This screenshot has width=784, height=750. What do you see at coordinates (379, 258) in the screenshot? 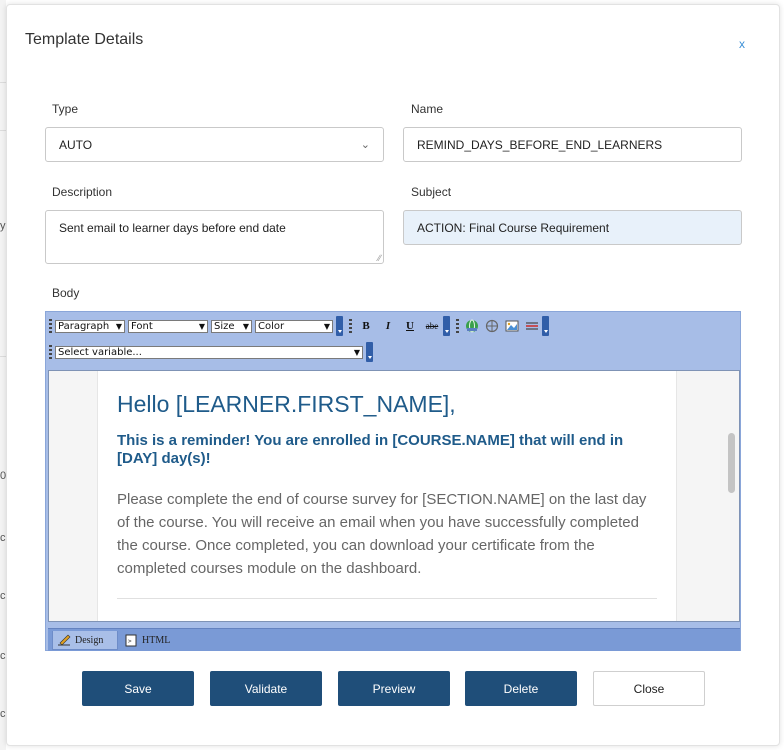
I see `resize-grip-icon: ∕∕` at bounding box center [379, 258].